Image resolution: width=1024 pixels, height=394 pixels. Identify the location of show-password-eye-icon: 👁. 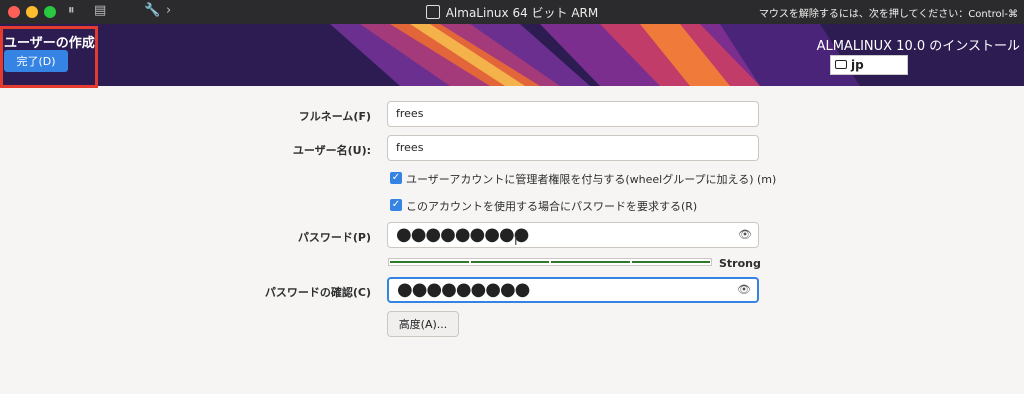
(745, 235).